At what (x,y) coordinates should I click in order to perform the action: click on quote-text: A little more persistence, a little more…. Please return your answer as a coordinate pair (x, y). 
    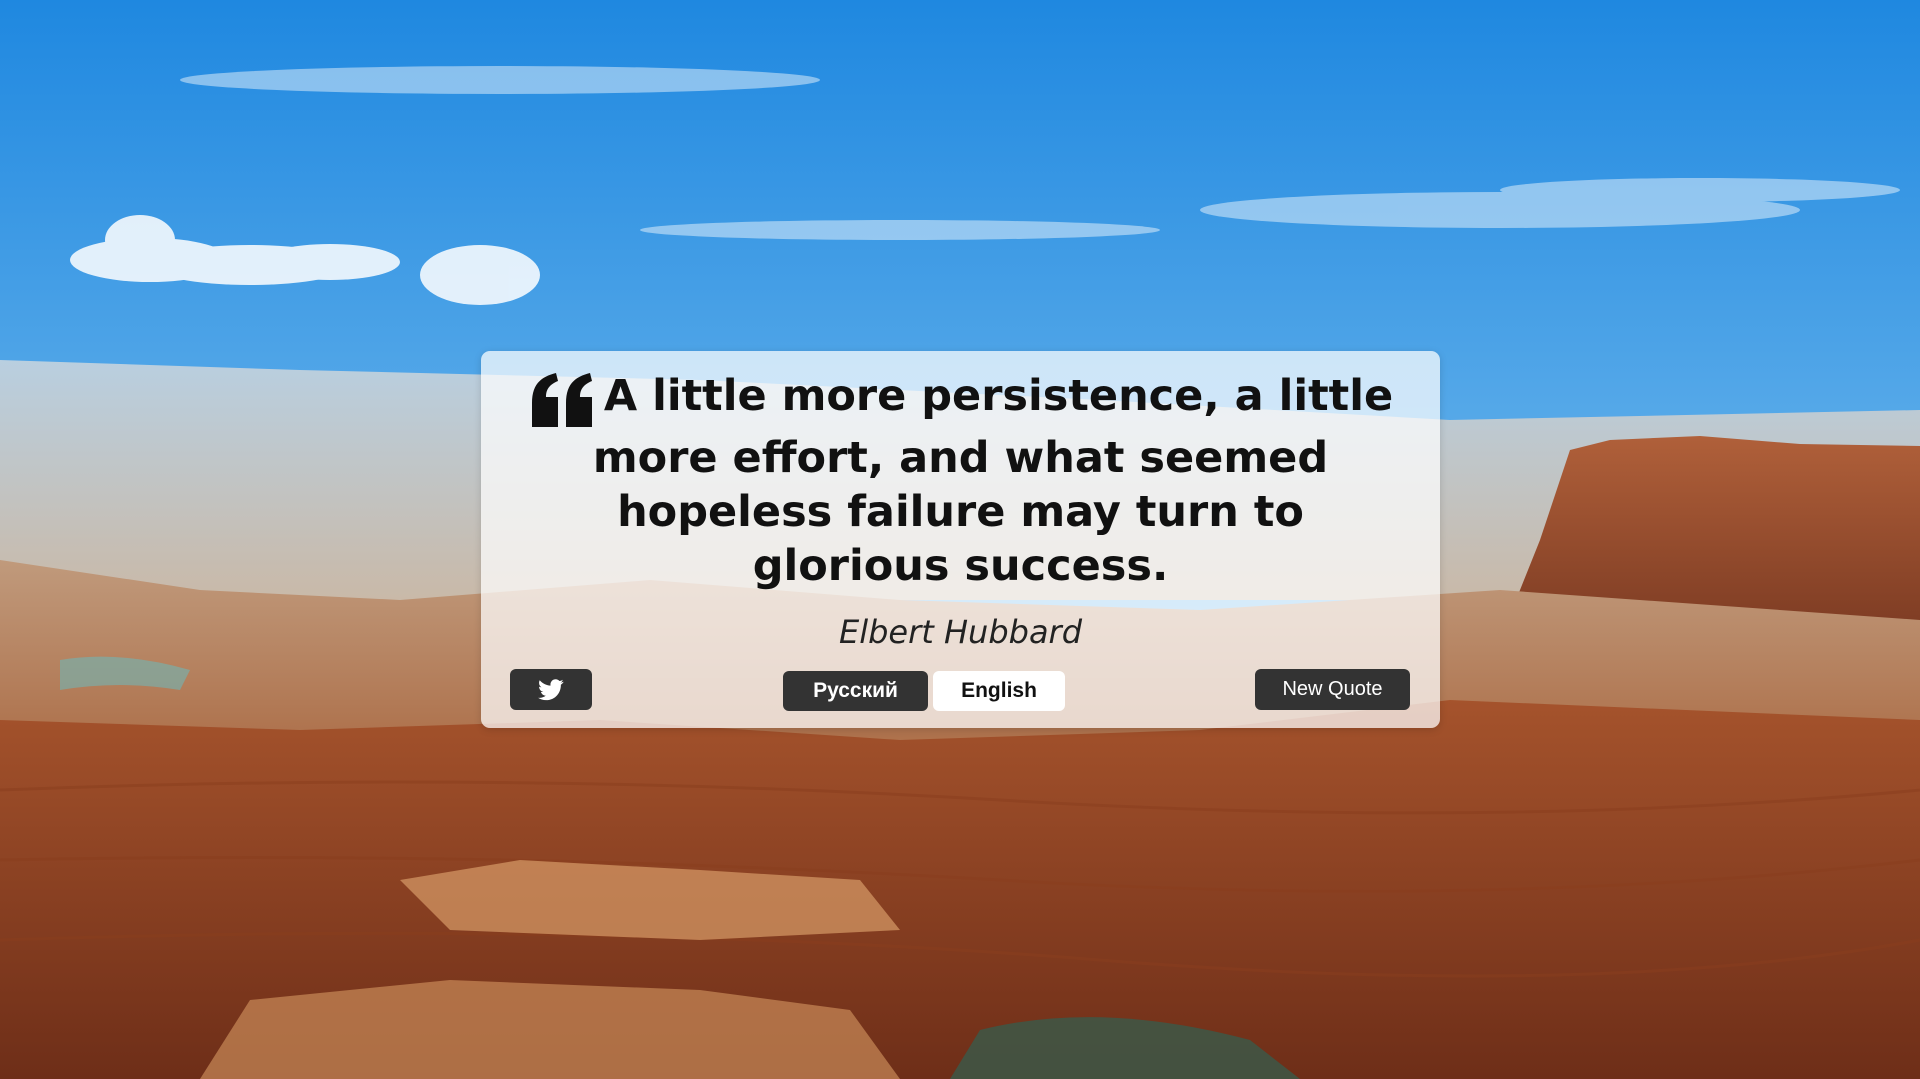
    Looking at the image, I should click on (993, 481).